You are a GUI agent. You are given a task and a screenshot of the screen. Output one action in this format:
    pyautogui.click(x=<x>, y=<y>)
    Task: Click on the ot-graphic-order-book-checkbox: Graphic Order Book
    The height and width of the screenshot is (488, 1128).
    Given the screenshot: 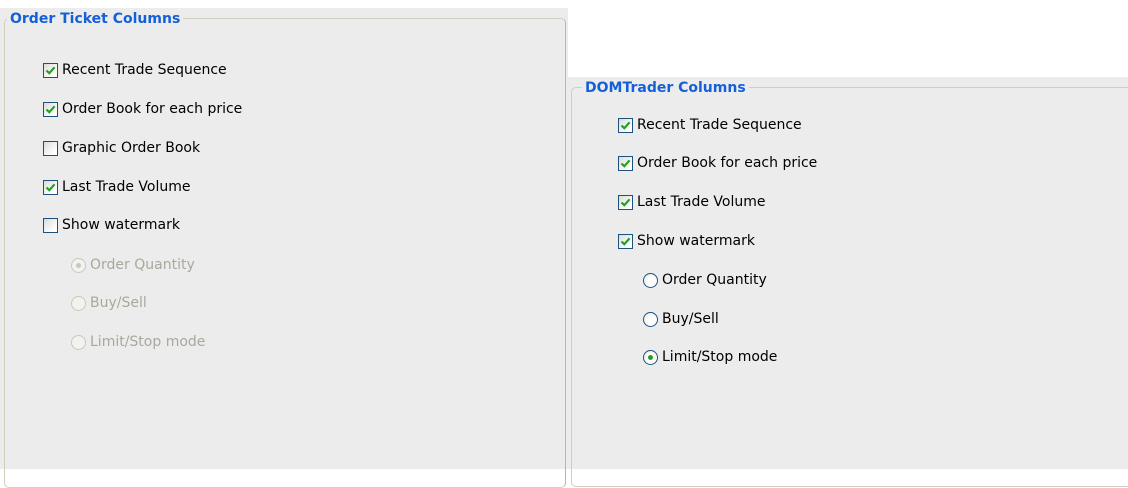 What is the action you would take?
    pyautogui.click(x=121, y=148)
    